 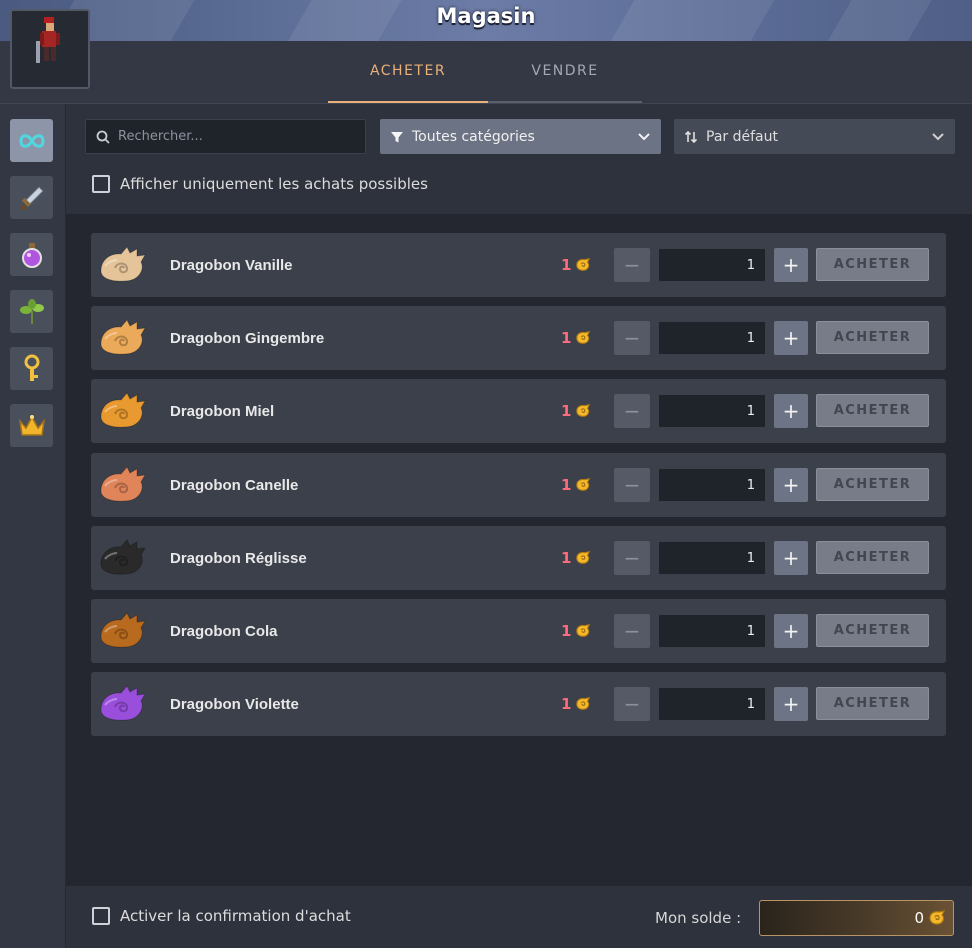 I want to click on confirm-purchase-checkbox, so click(x=101, y=916).